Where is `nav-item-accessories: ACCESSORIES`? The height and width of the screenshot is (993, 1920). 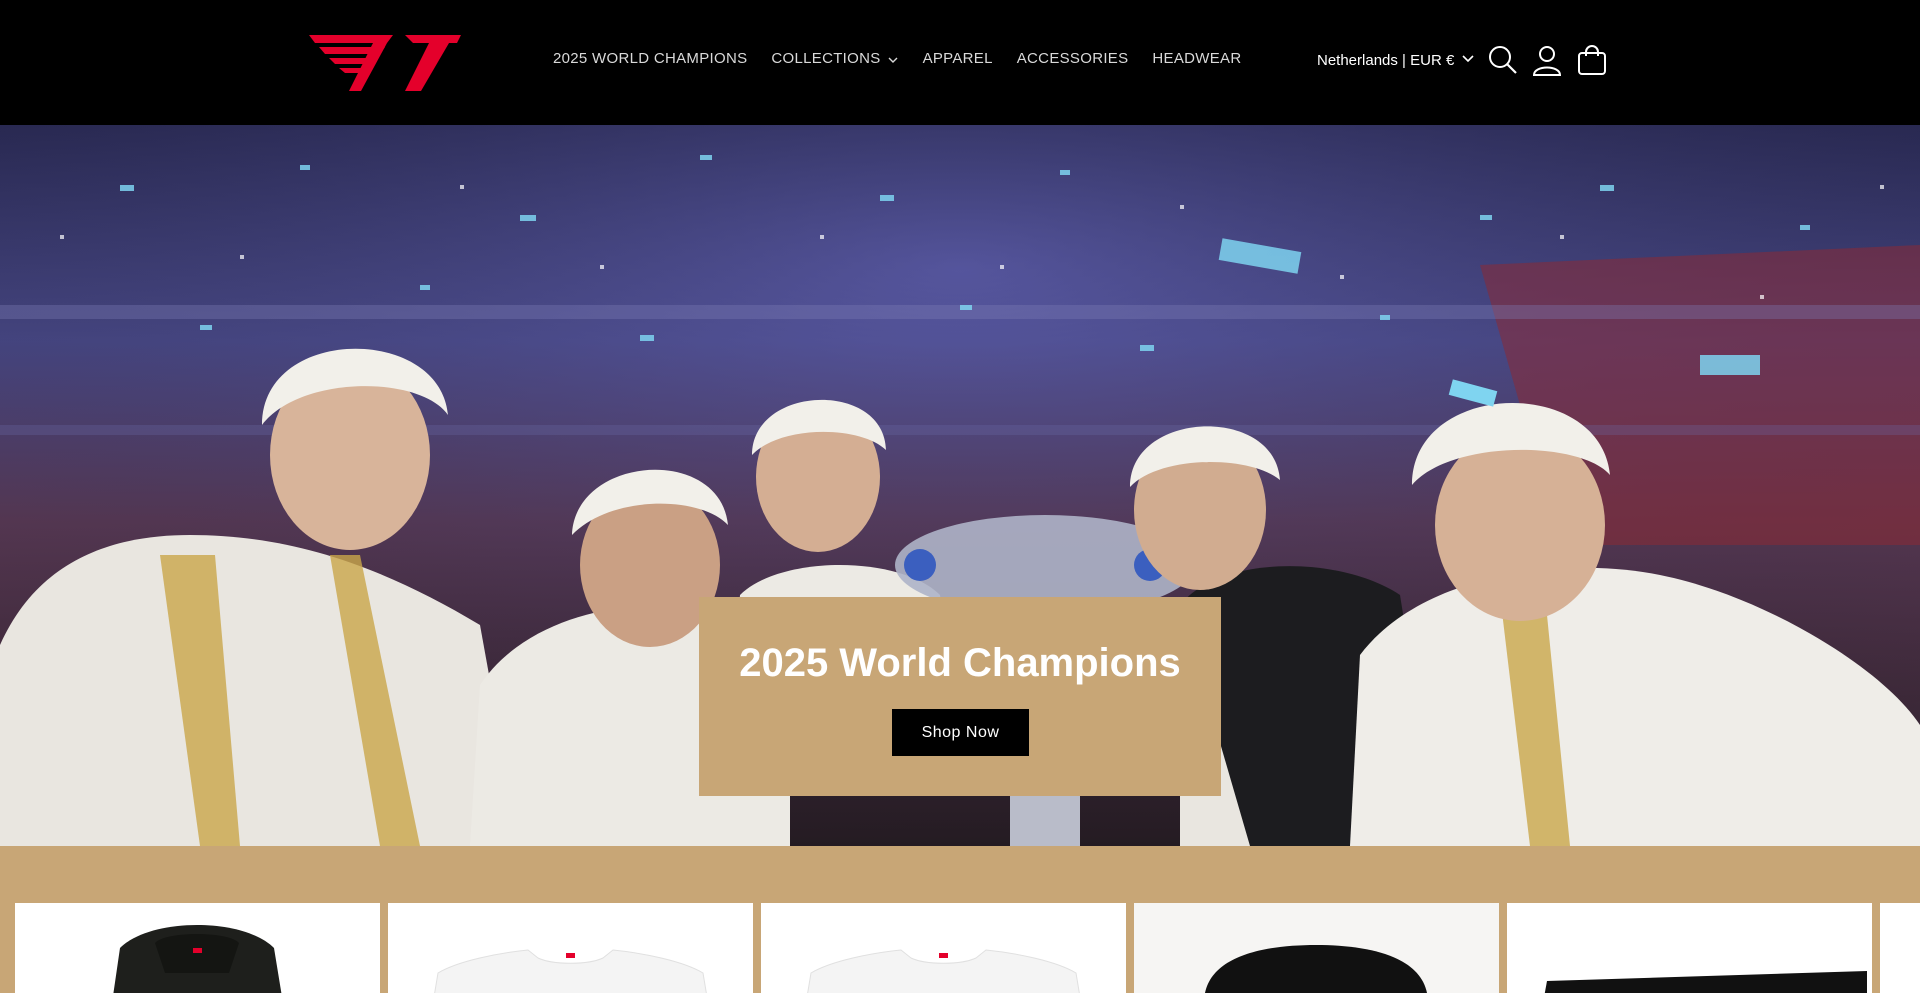
nav-item-accessories: ACCESSORIES is located at coordinates (1073, 58).